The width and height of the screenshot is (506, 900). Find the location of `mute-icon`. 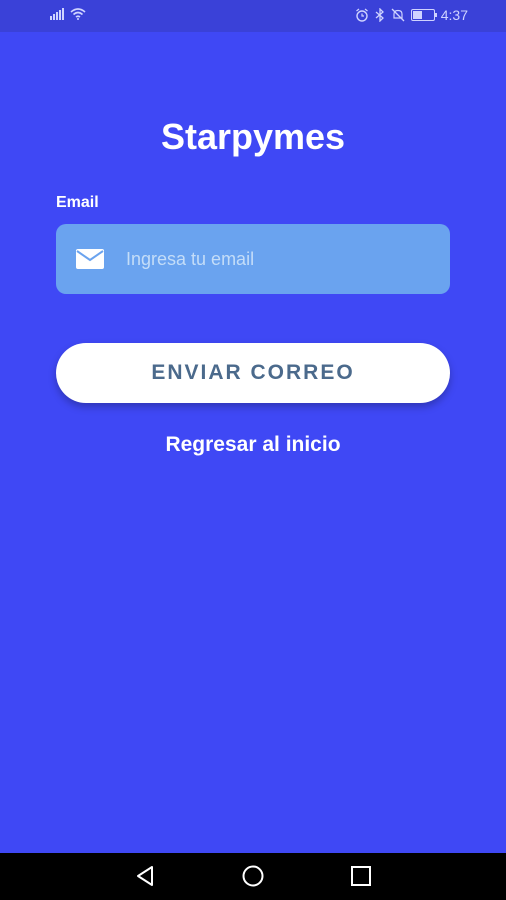

mute-icon is located at coordinates (398, 15).